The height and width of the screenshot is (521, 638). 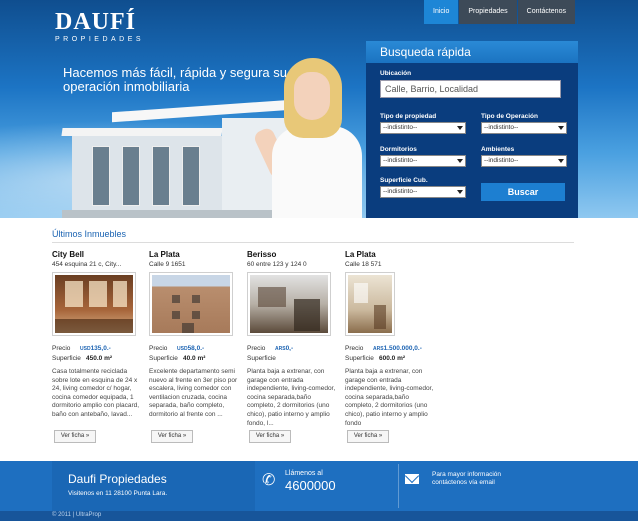 What do you see at coordinates (363, 264) in the screenshot?
I see `listing-address: Calle 18 571` at bounding box center [363, 264].